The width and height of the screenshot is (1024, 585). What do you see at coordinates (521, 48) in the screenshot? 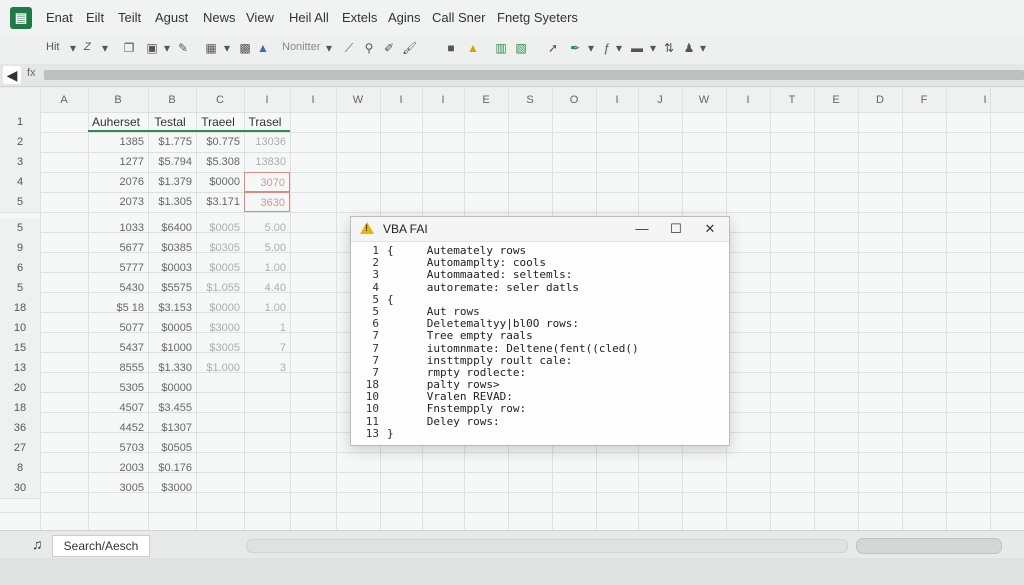
I see `filter-icon: ▧` at bounding box center [521, 48].